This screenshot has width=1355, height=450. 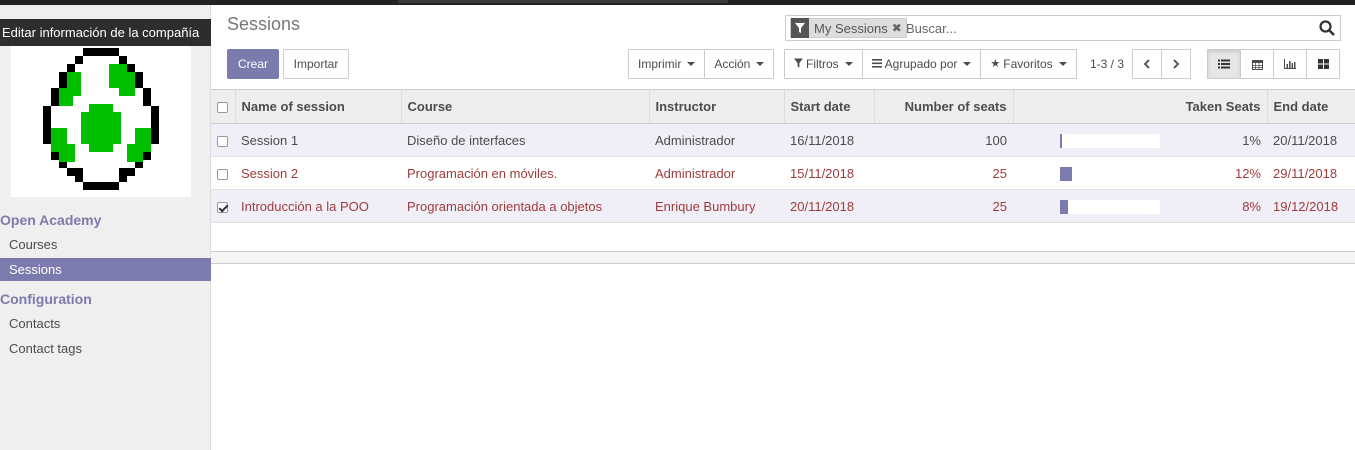 I want to click on session-end-date: 29/11/2018, so click(x=1311, y=173).